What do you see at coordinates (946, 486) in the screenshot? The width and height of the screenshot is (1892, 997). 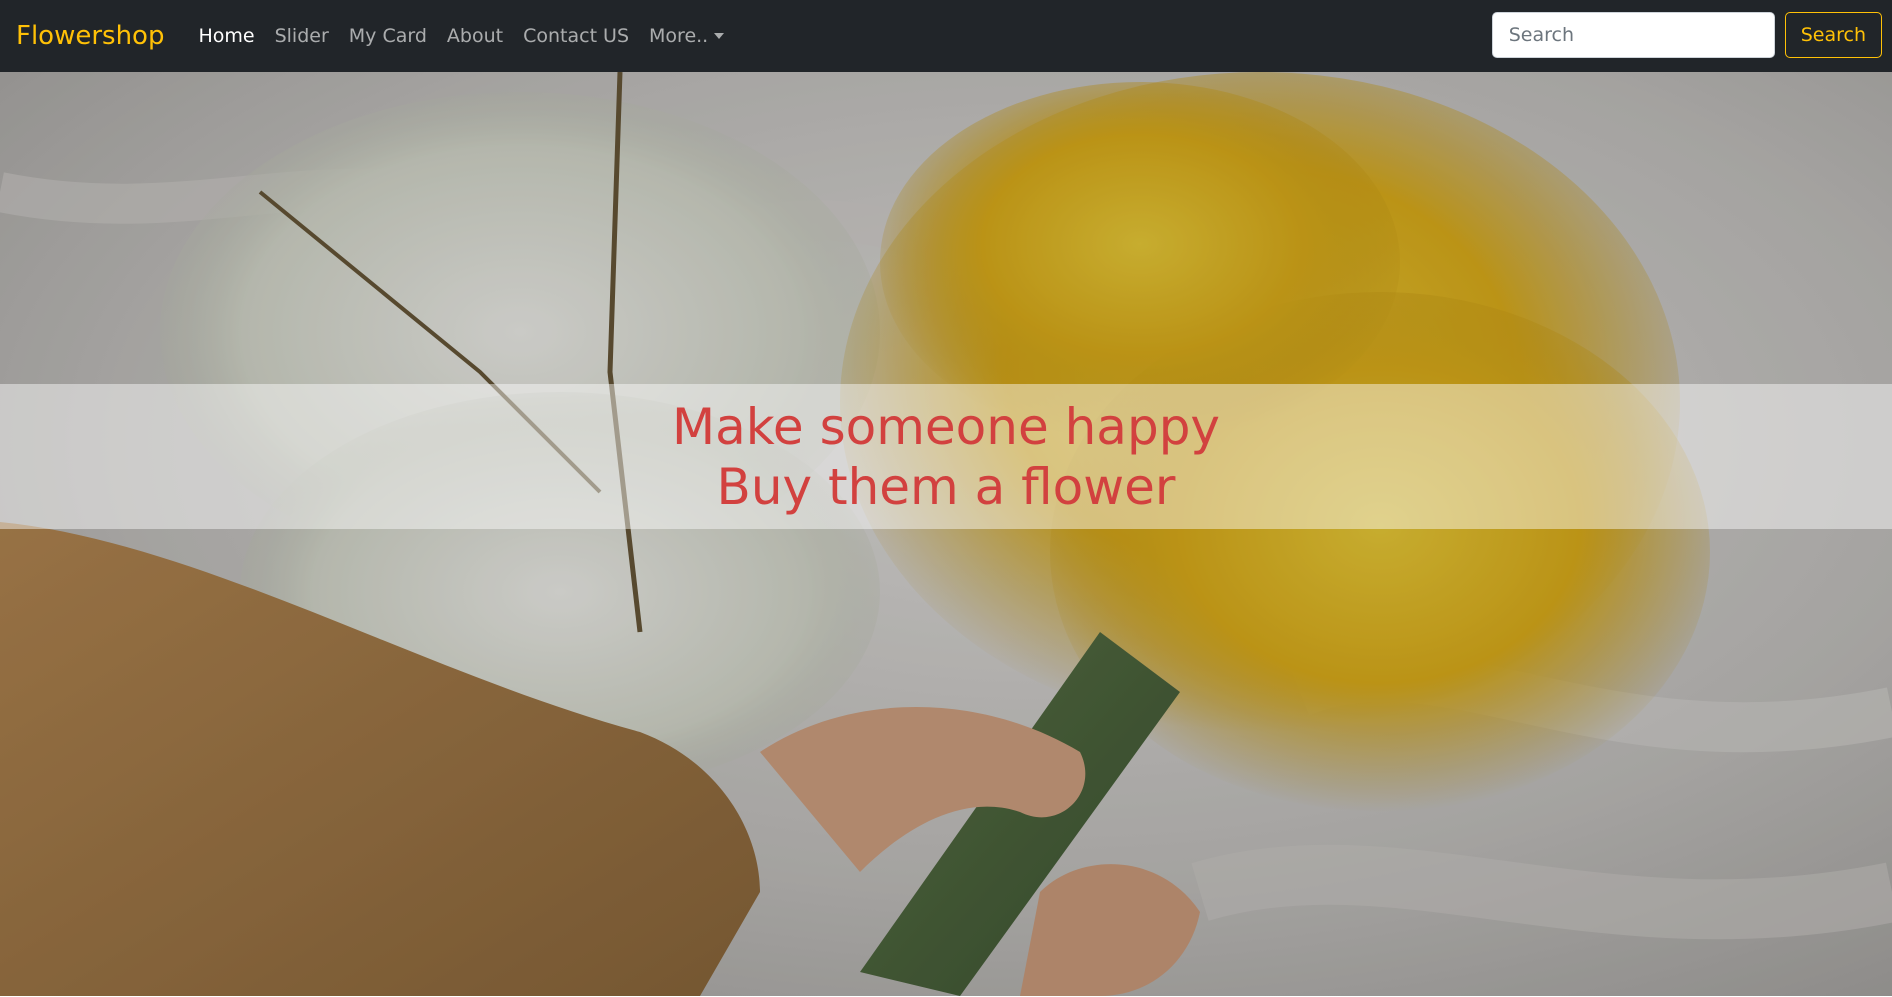 I see `hero-subheadline: Buy them a flower` at bounding box center [946, 486].